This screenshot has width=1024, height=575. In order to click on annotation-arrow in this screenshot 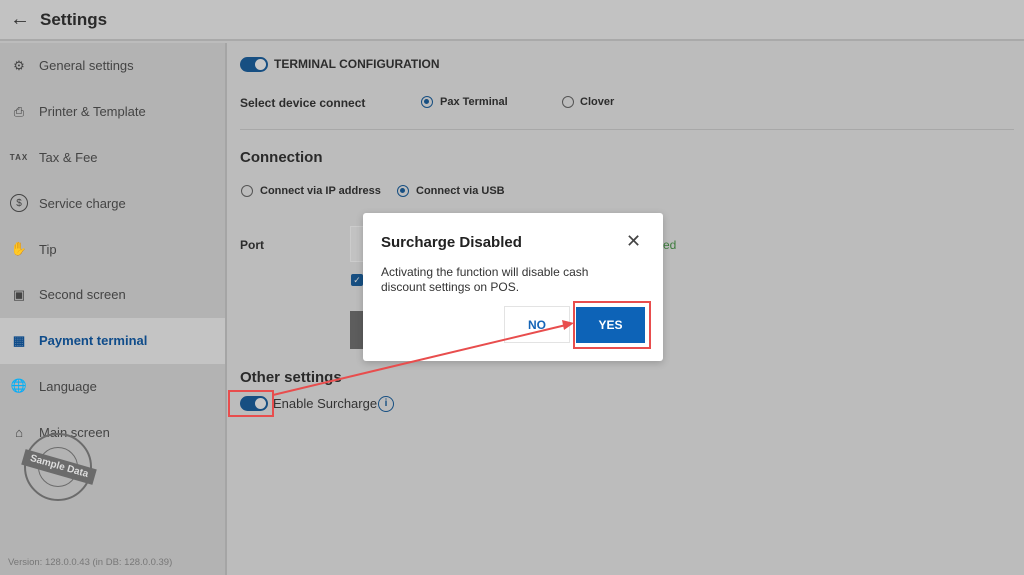, I will do `click(423, 358)`.